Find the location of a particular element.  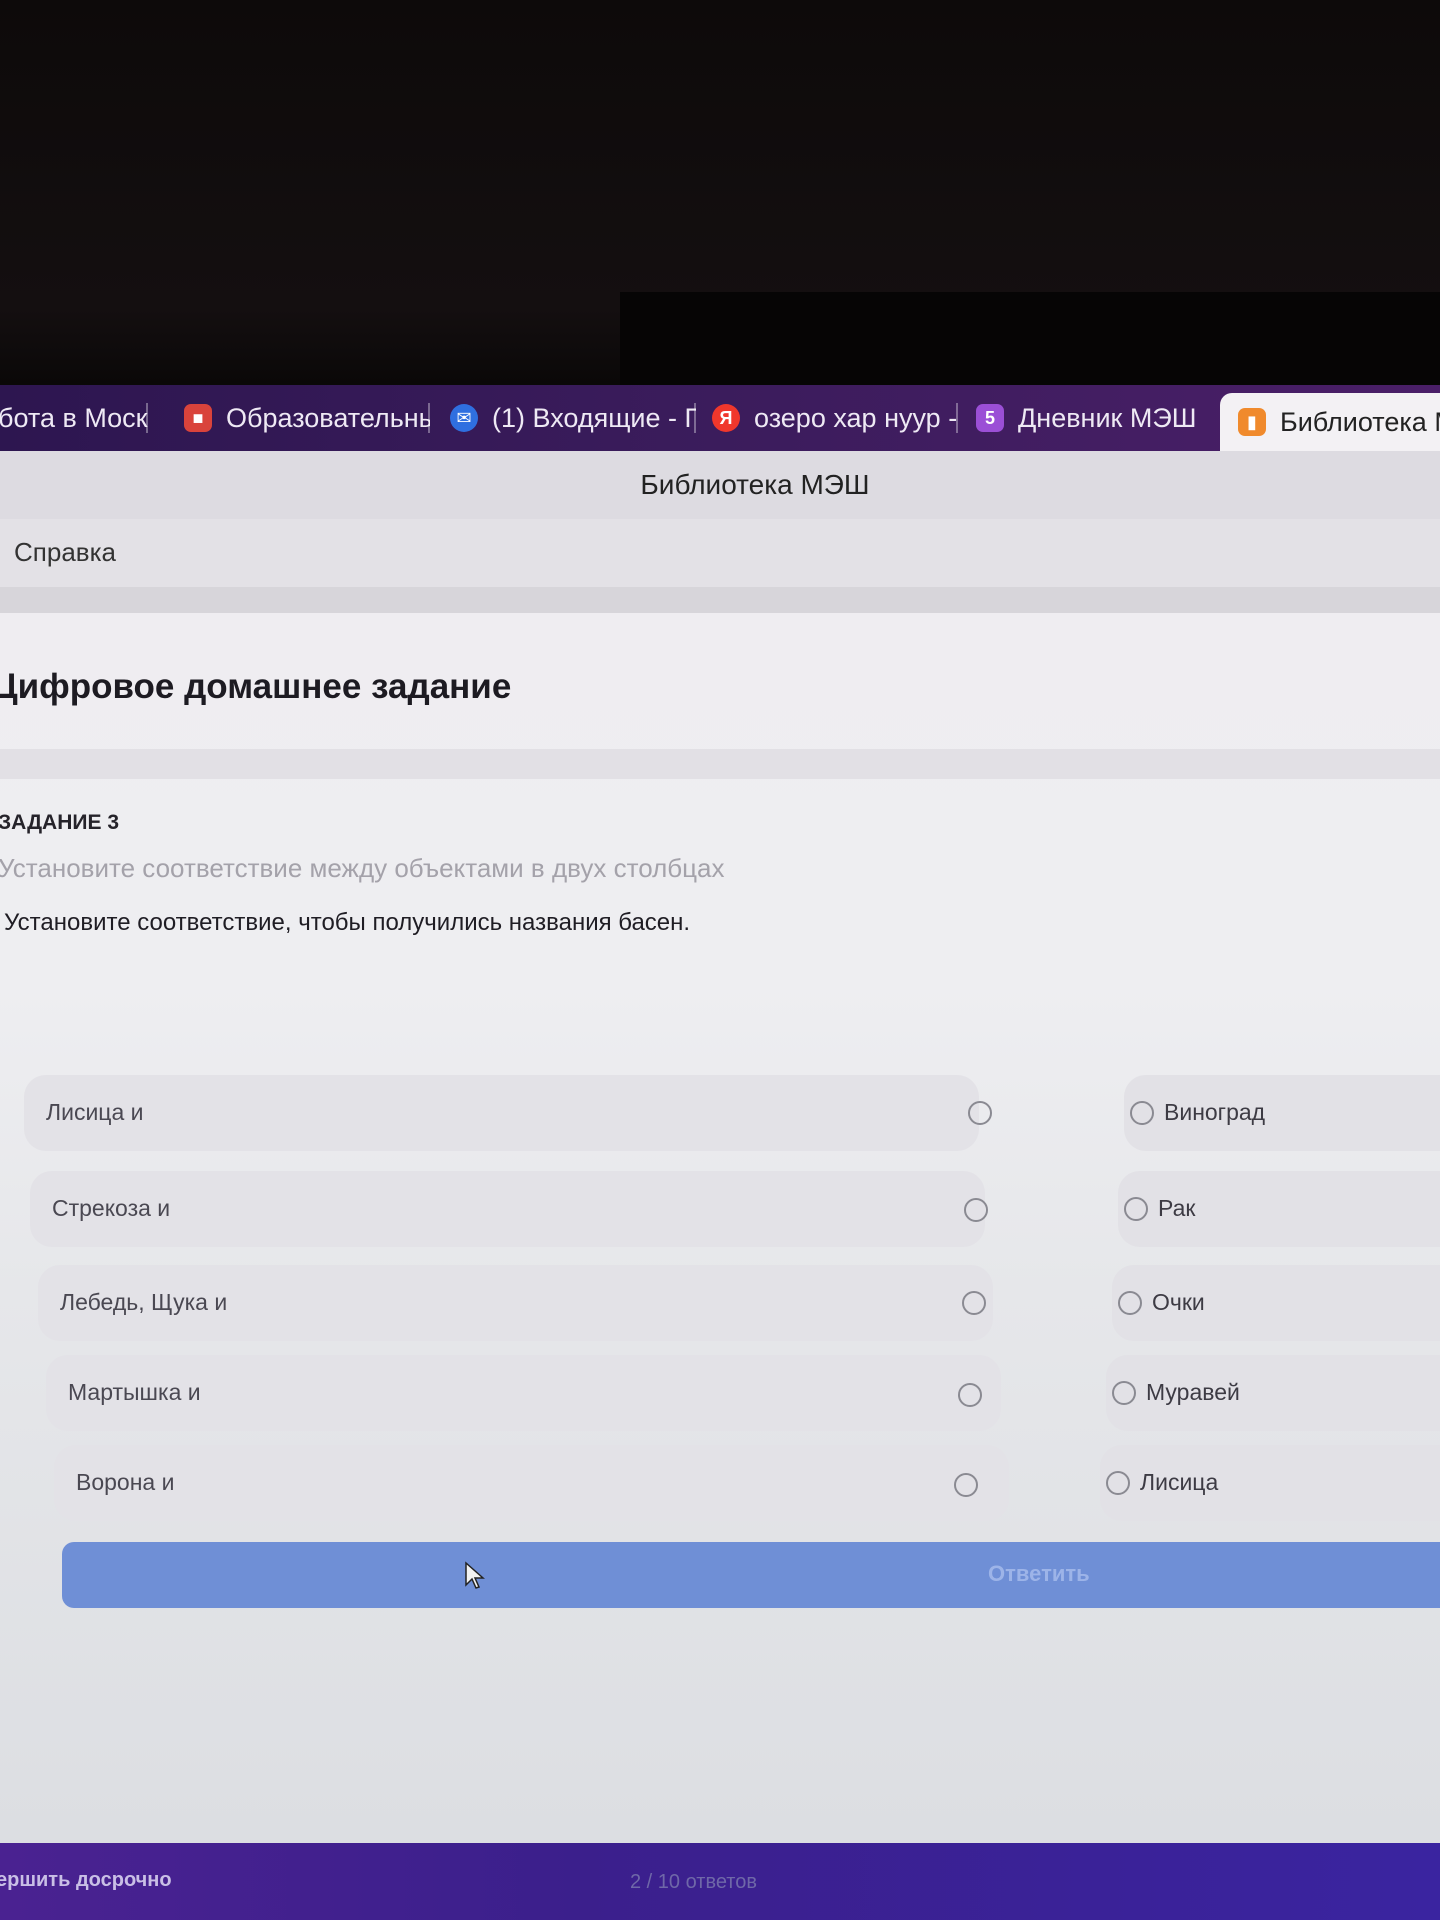

page-title: Цифровое домашнее задание is located at coordinates (256, 686).